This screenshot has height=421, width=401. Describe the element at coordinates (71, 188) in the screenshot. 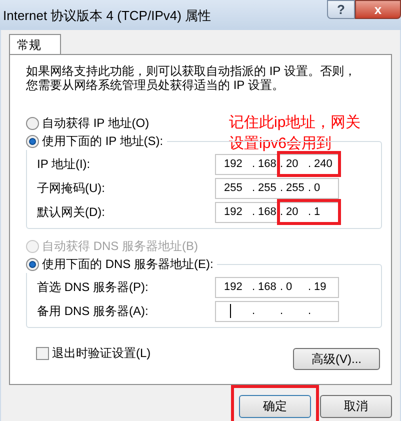

I see `field-label: 子网掩码(U):` at that location.